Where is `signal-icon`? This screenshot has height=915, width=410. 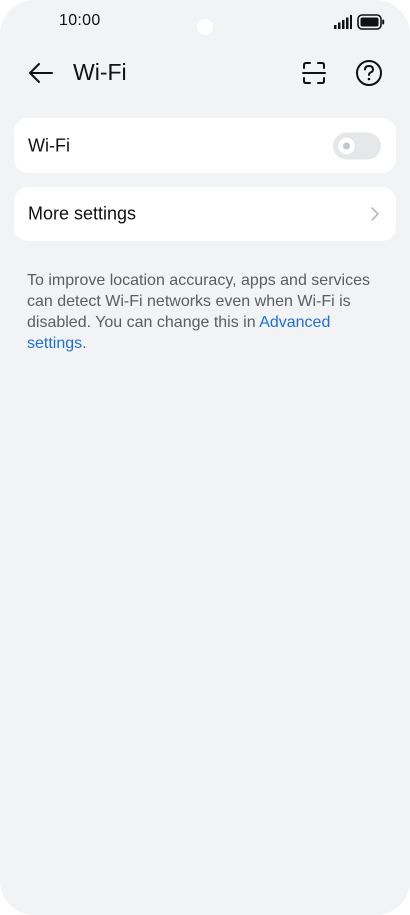 signal-icon is located at coordinates (343, 22).